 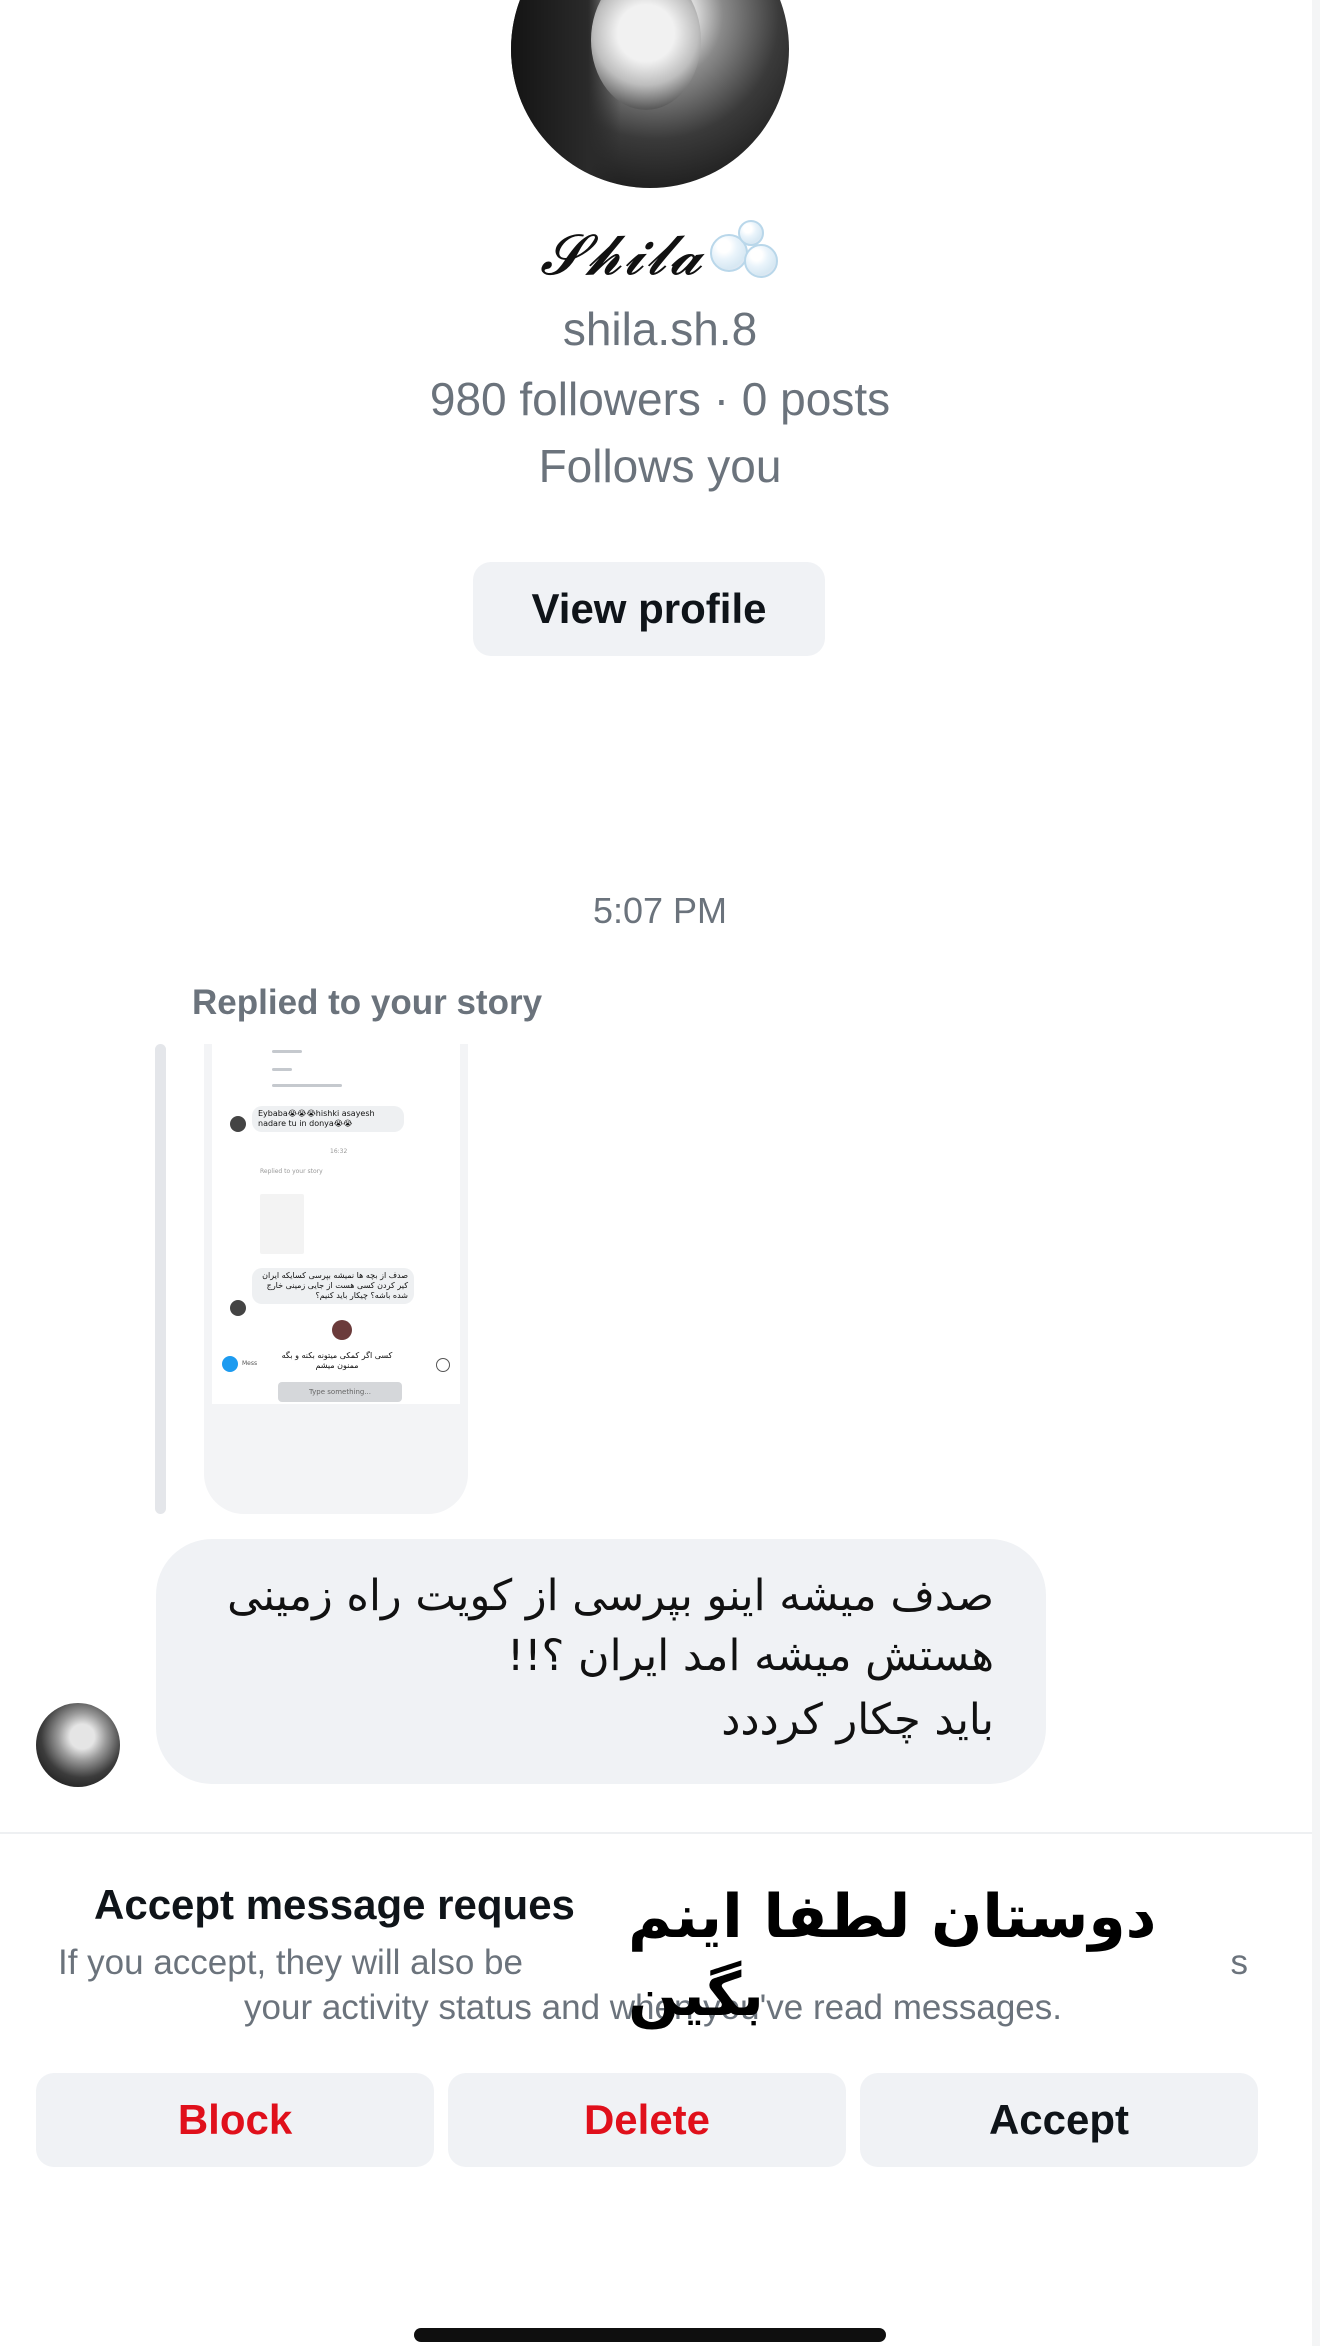 What do you see at coordinates (1059, 2120) in the screenshot?
I see `accept-button: Accept` at bounding box center [1059, 2120].